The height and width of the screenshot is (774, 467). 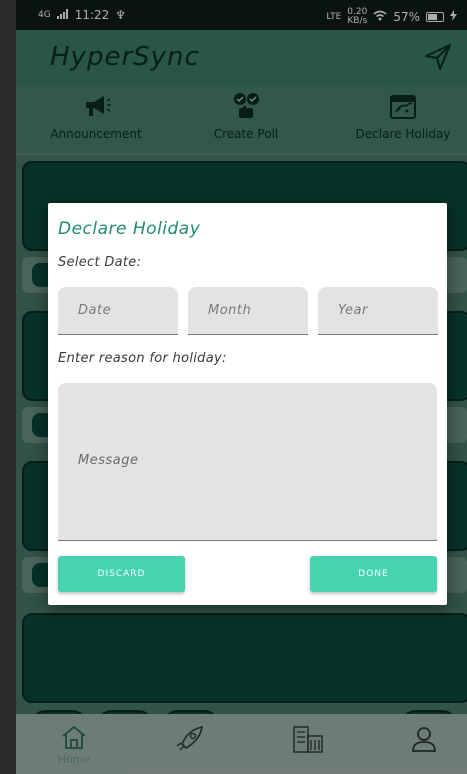 I want to click on month-field, so click(x=248, y=311).